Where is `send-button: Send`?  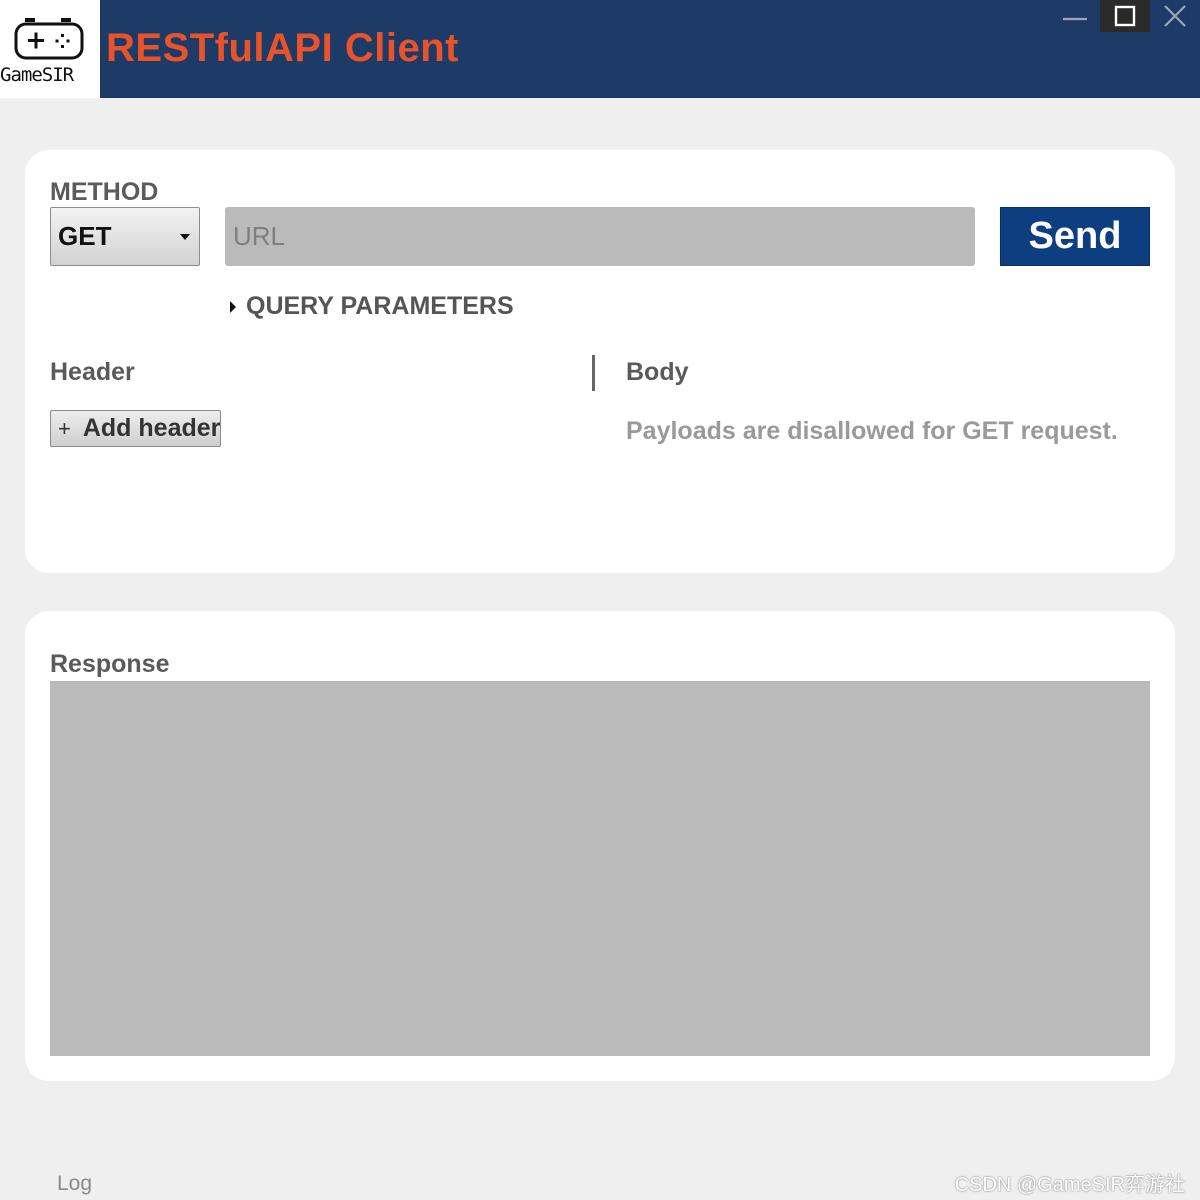 send-button: Send is located at coordinates (1075, 236).